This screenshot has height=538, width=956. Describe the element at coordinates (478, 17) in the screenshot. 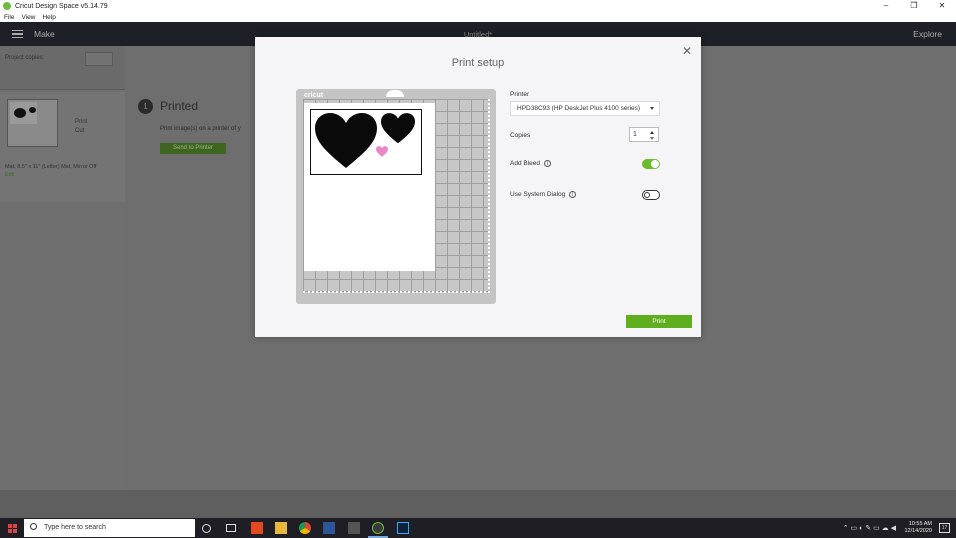

I see `menubar: File View Help` at that location.